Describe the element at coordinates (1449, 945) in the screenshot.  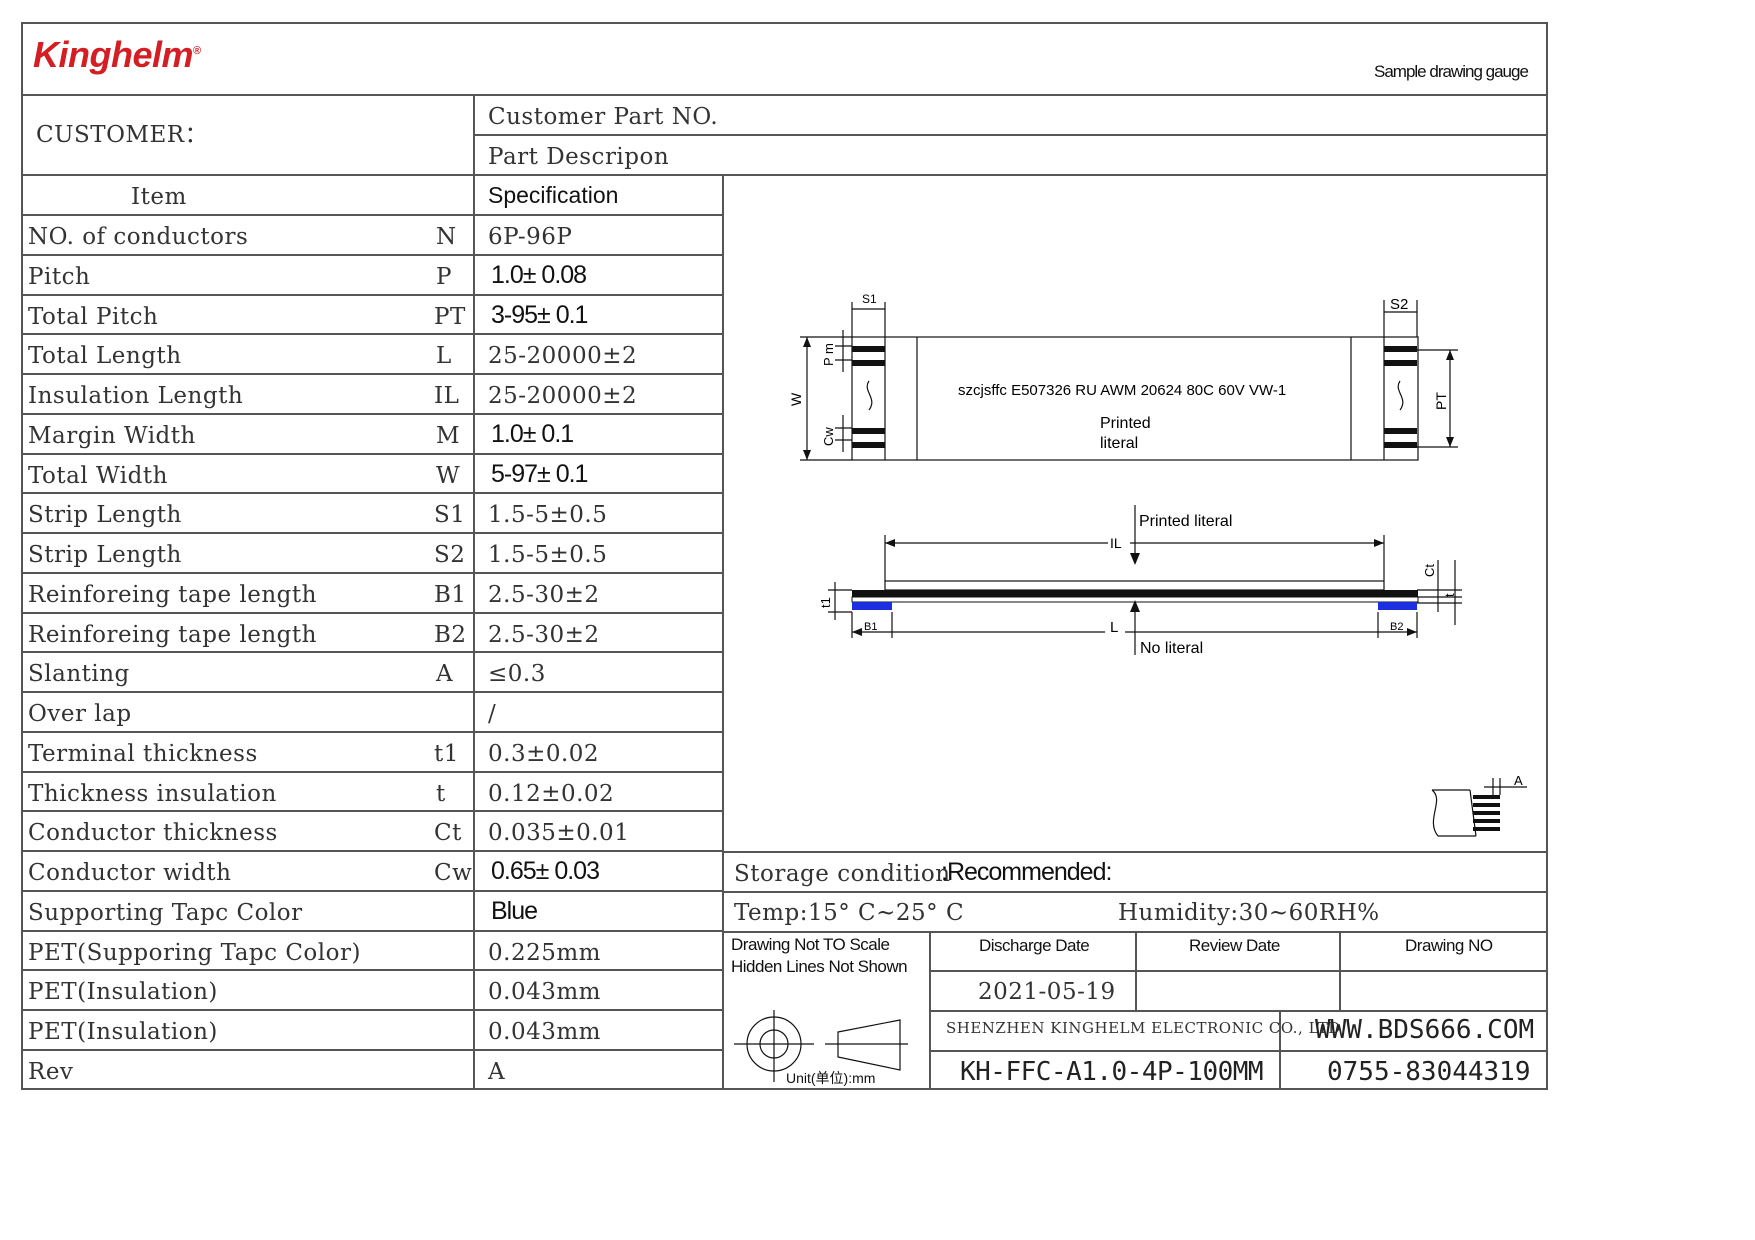
I see `drawing-no-label: Drawing NO` at that location.